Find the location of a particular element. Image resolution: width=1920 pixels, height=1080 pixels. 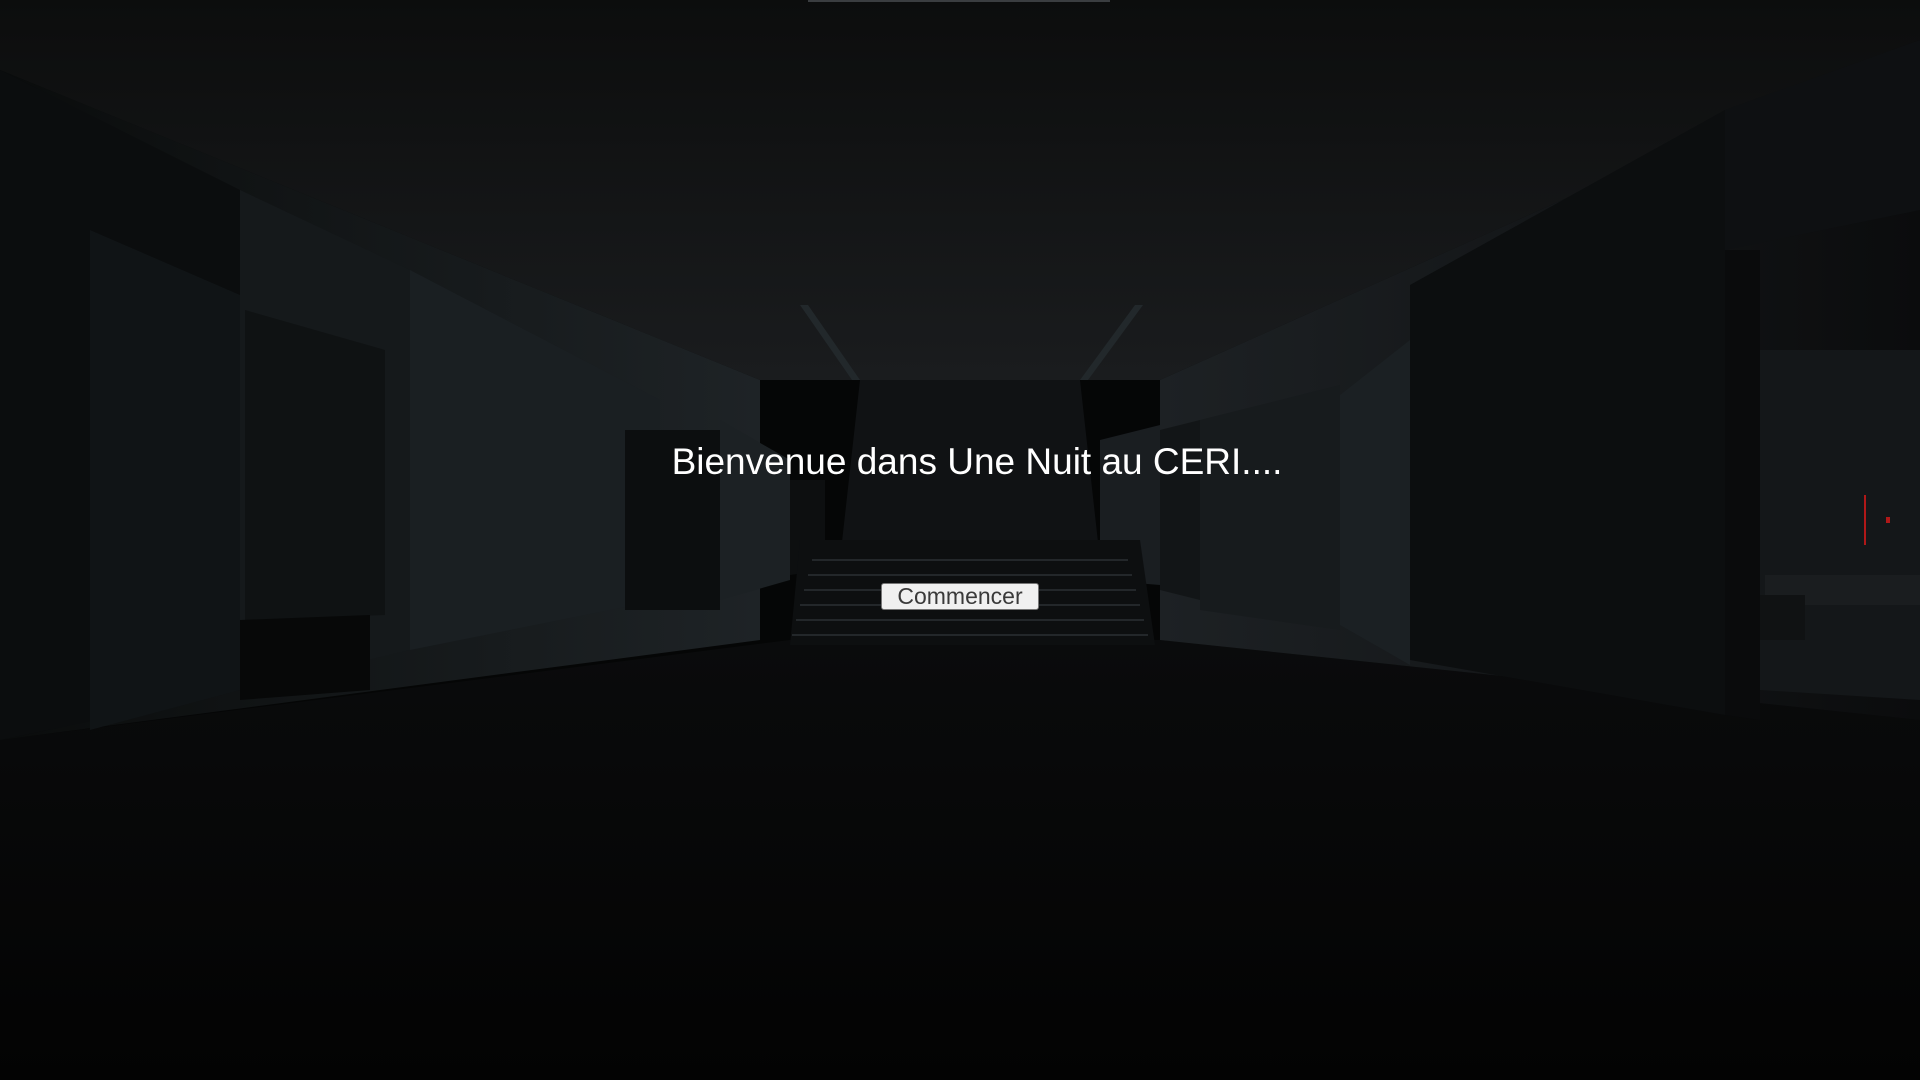

start-button: Commencer is located at coordinates (960, 596).